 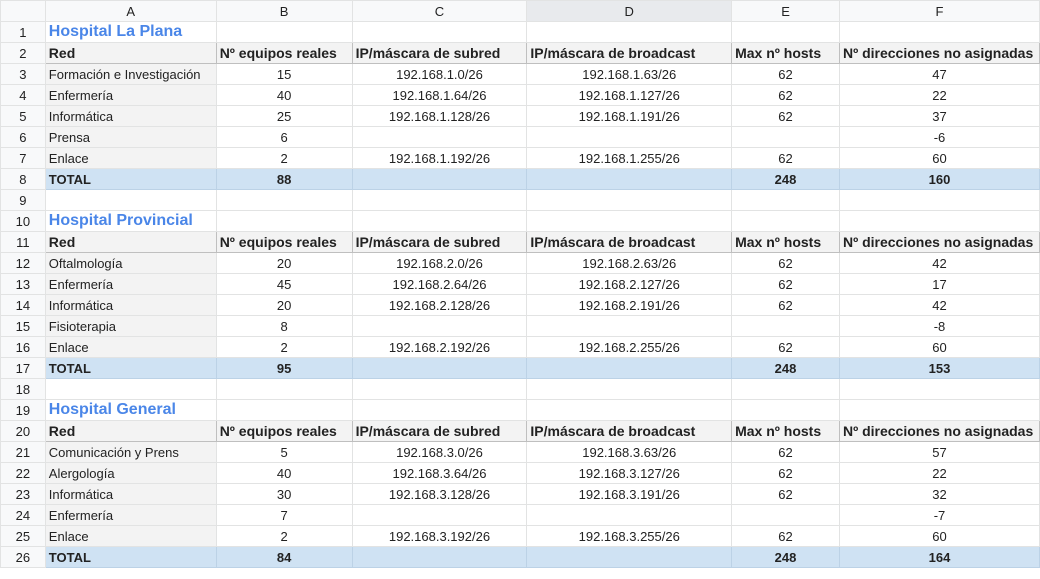 I want to click on table-cell: 192.168.3.64/26, so click(x=439, y=473).